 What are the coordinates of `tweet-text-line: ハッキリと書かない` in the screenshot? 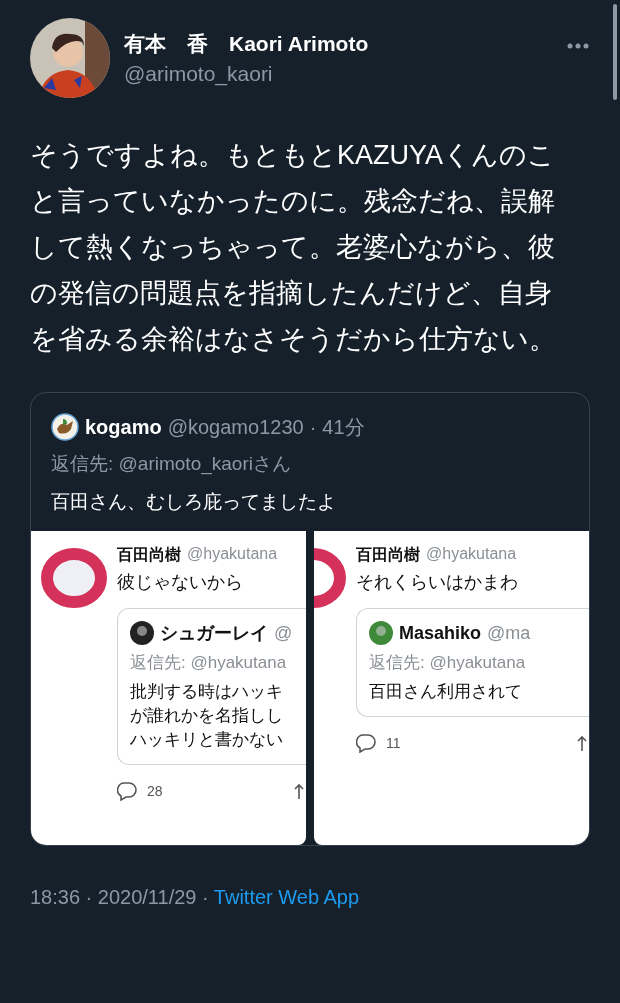 It's located at (207, 740).